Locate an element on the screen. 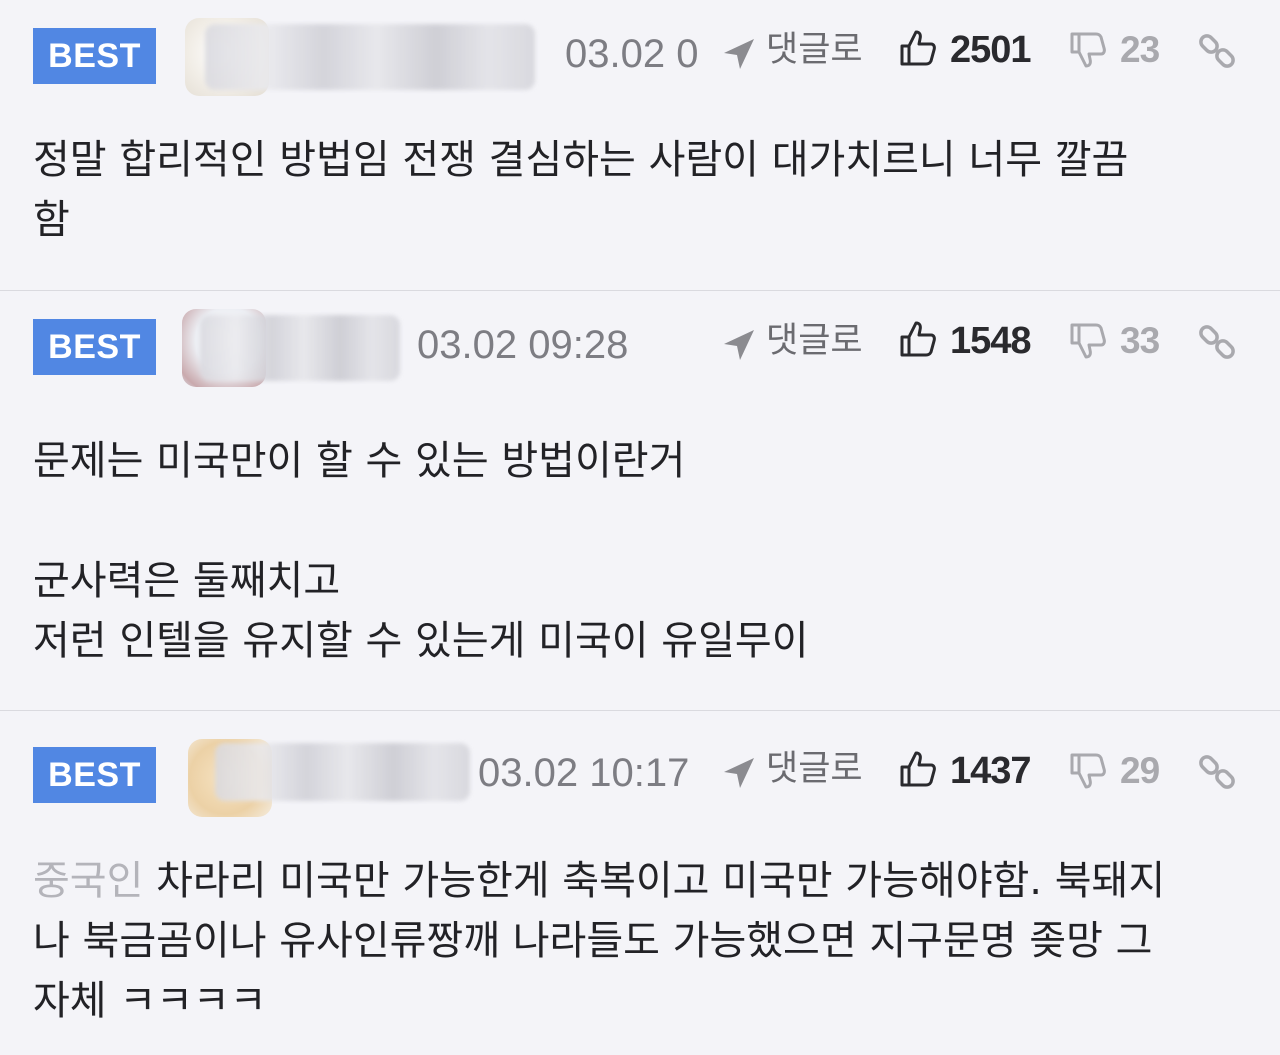  comment-text: 차라리 미국만 가능한게 축복이고 미국만 가능해야함. 북돼지 is located at coordinates (654, 881).